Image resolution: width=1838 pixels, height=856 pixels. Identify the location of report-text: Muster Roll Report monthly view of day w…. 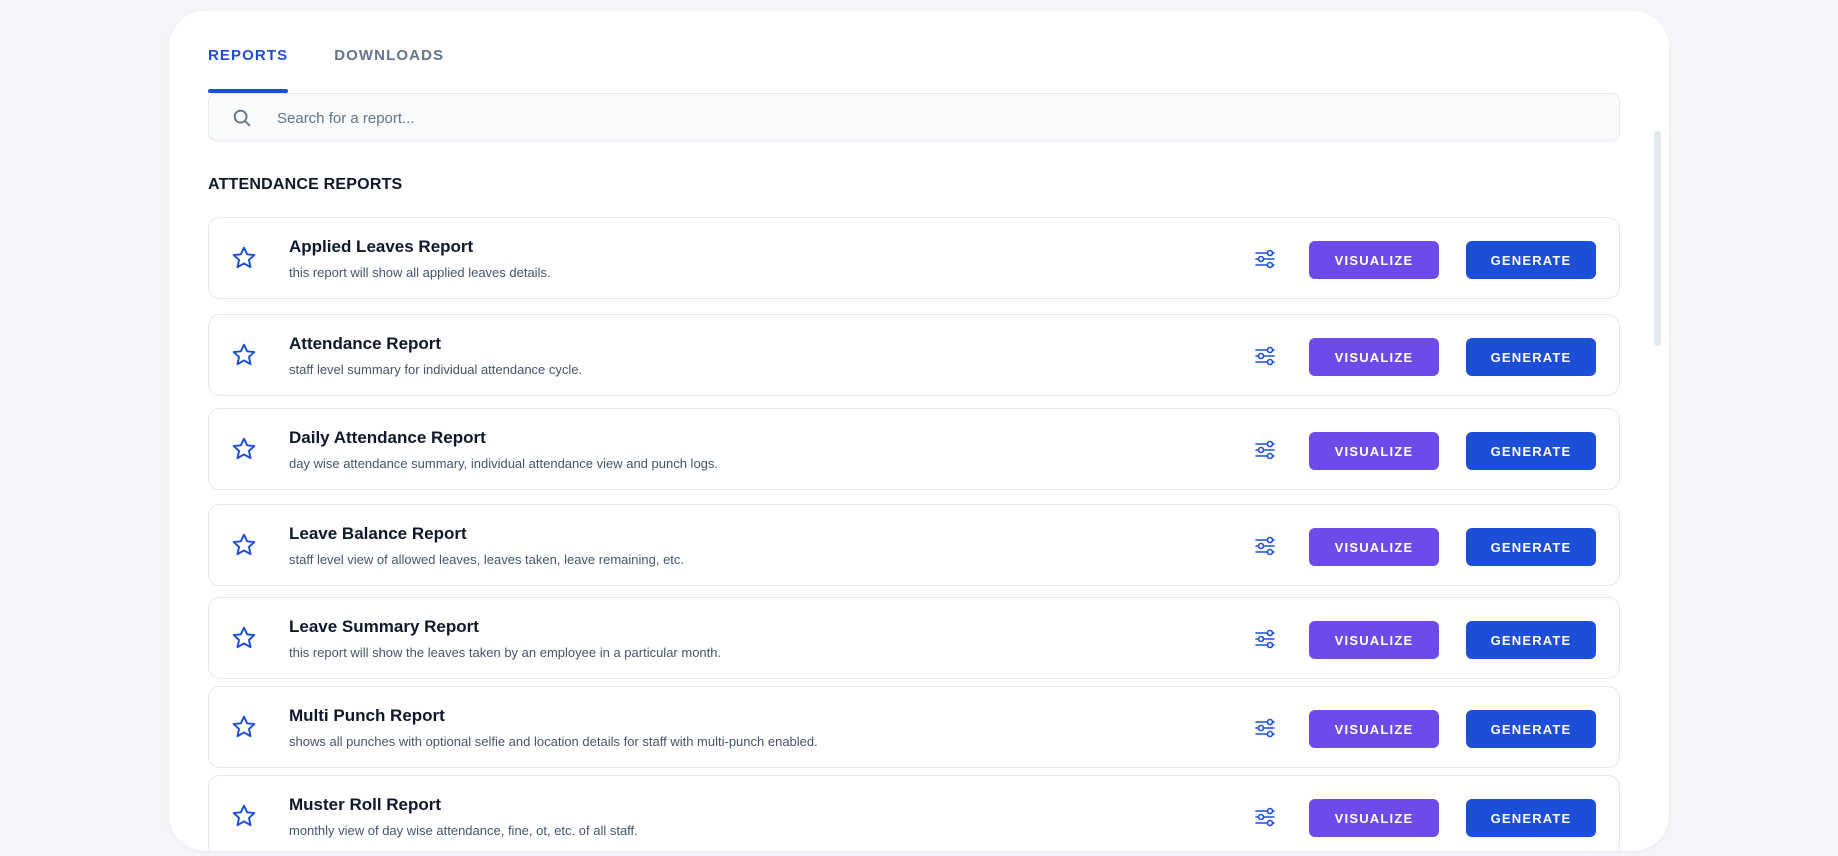
(463, 816).